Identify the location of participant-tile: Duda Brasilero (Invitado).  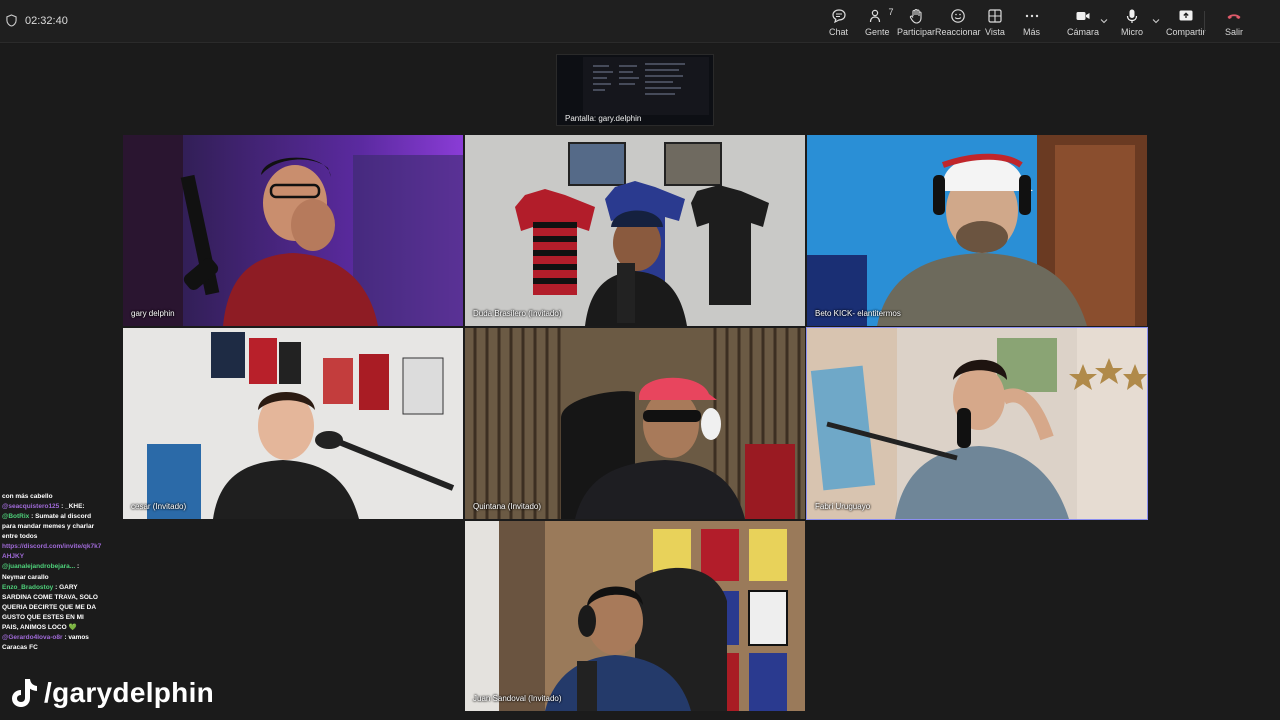
(635, 230).